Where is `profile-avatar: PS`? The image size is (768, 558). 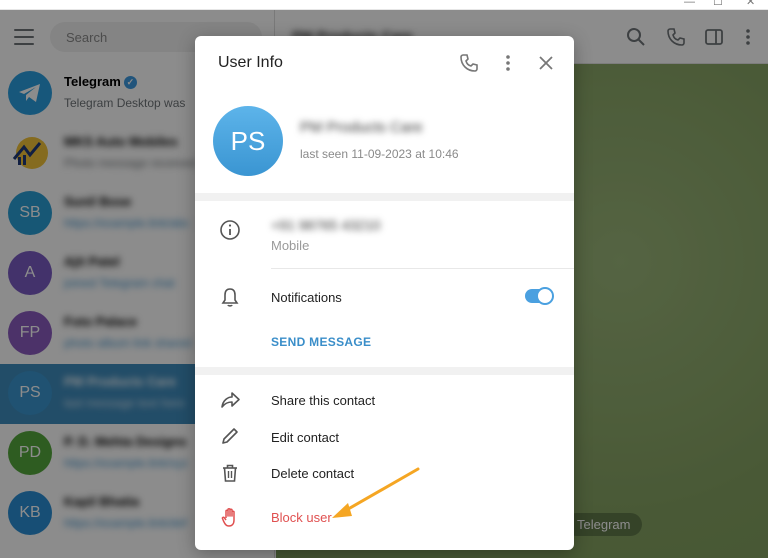 profile-avatar: PS is located at coordinates (248, 141).